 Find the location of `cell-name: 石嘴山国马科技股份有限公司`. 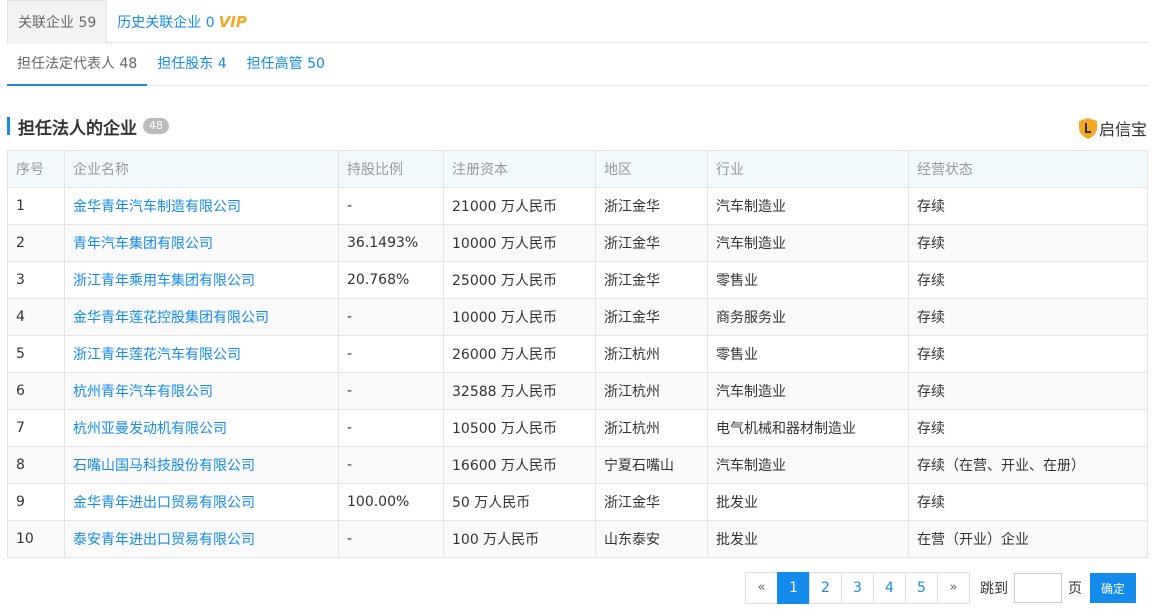

cell-name: 石嘴山国马科技股份有限公司 is located at coordinates (201, 465).